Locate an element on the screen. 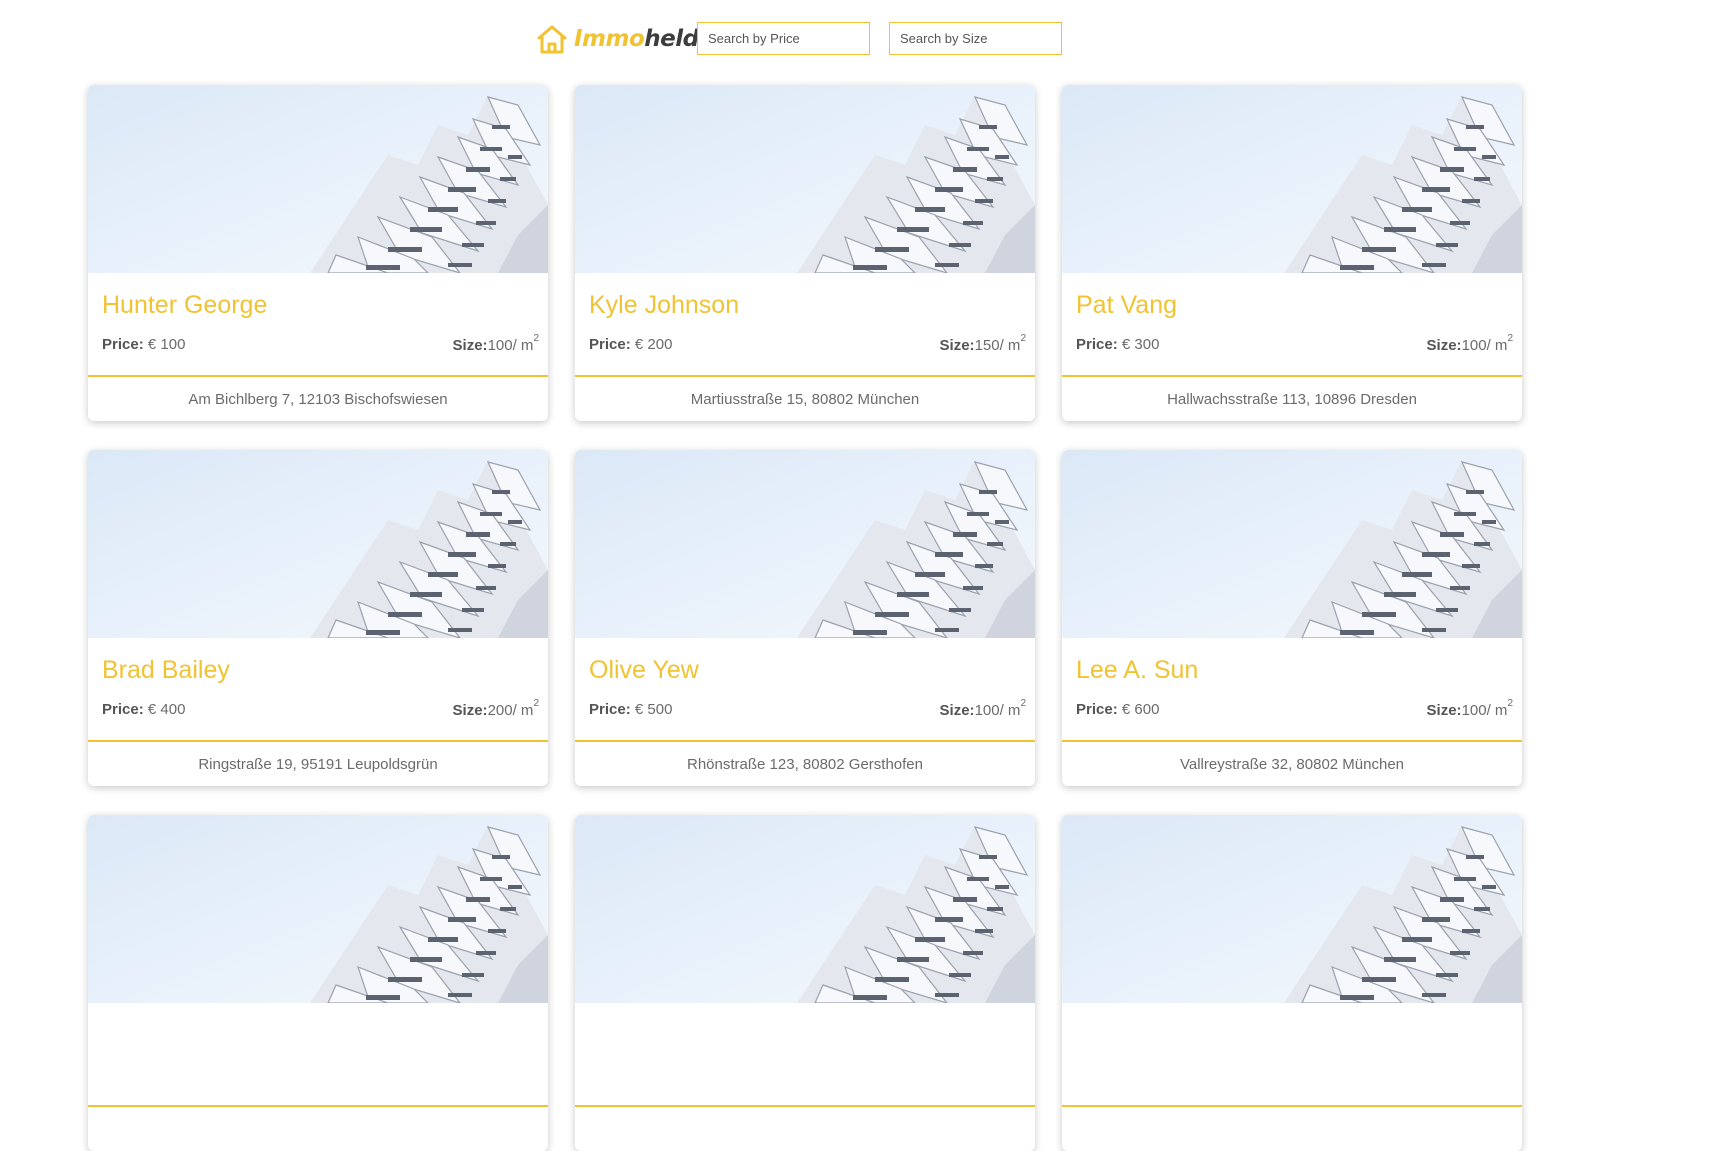 Image resolution: width=1722 pixels, height=1151 pixels. size-value: 200 is located at coordinates (500, 710).